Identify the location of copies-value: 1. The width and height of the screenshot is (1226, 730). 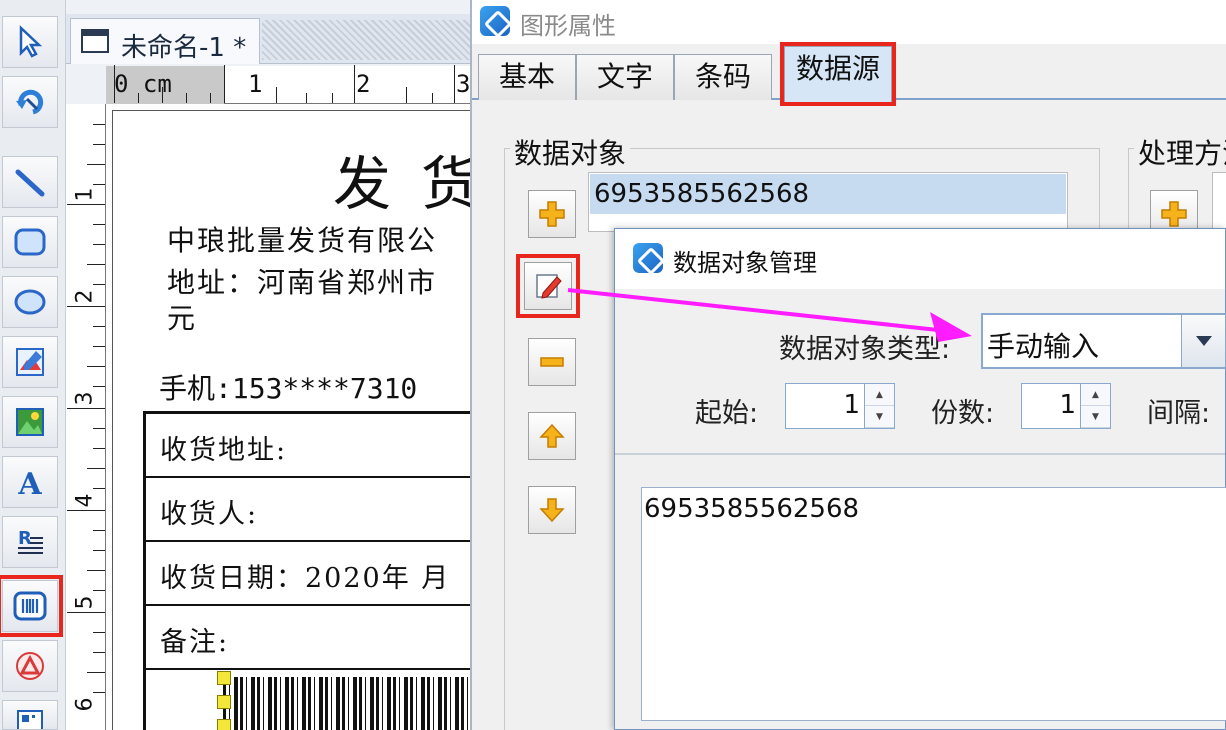
(1067, 405).